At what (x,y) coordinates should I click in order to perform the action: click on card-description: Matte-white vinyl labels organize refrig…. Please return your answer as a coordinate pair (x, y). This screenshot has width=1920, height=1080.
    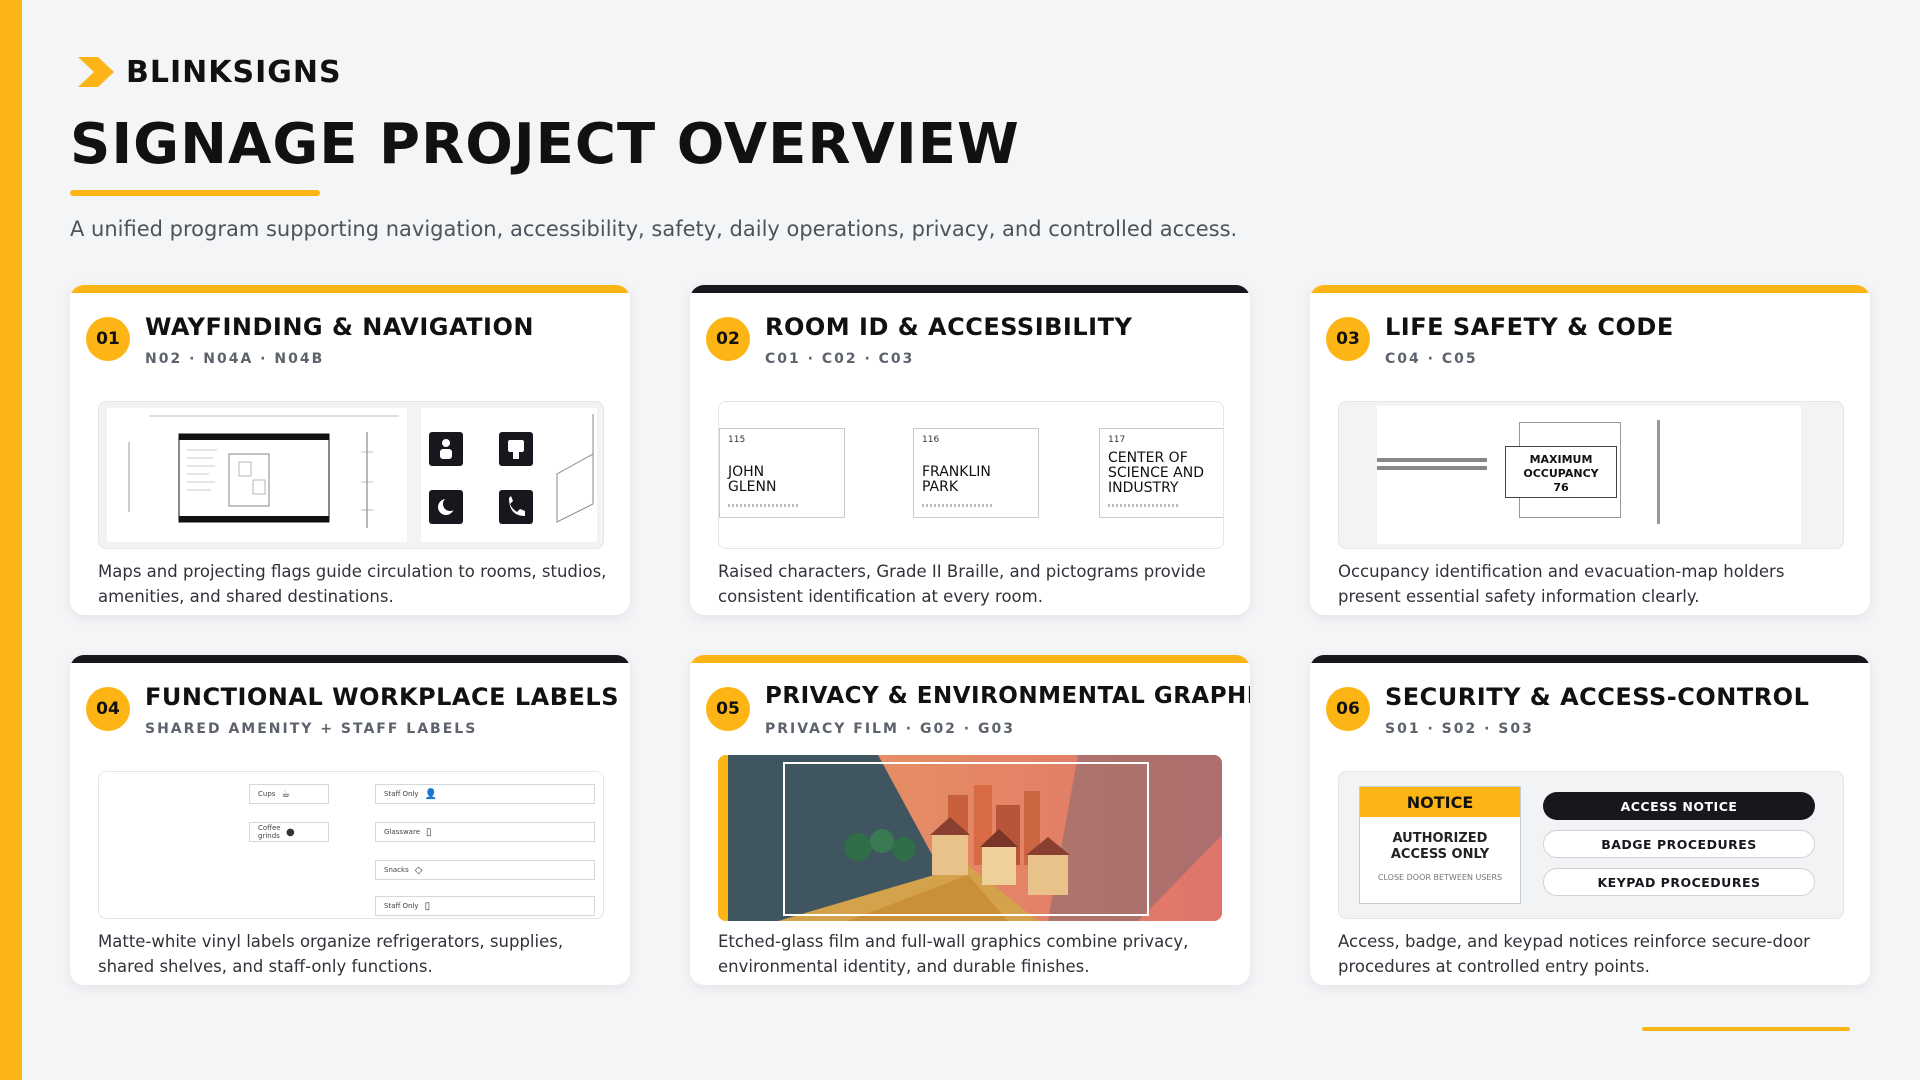
    Looking at the image, I should click on (331, 954).